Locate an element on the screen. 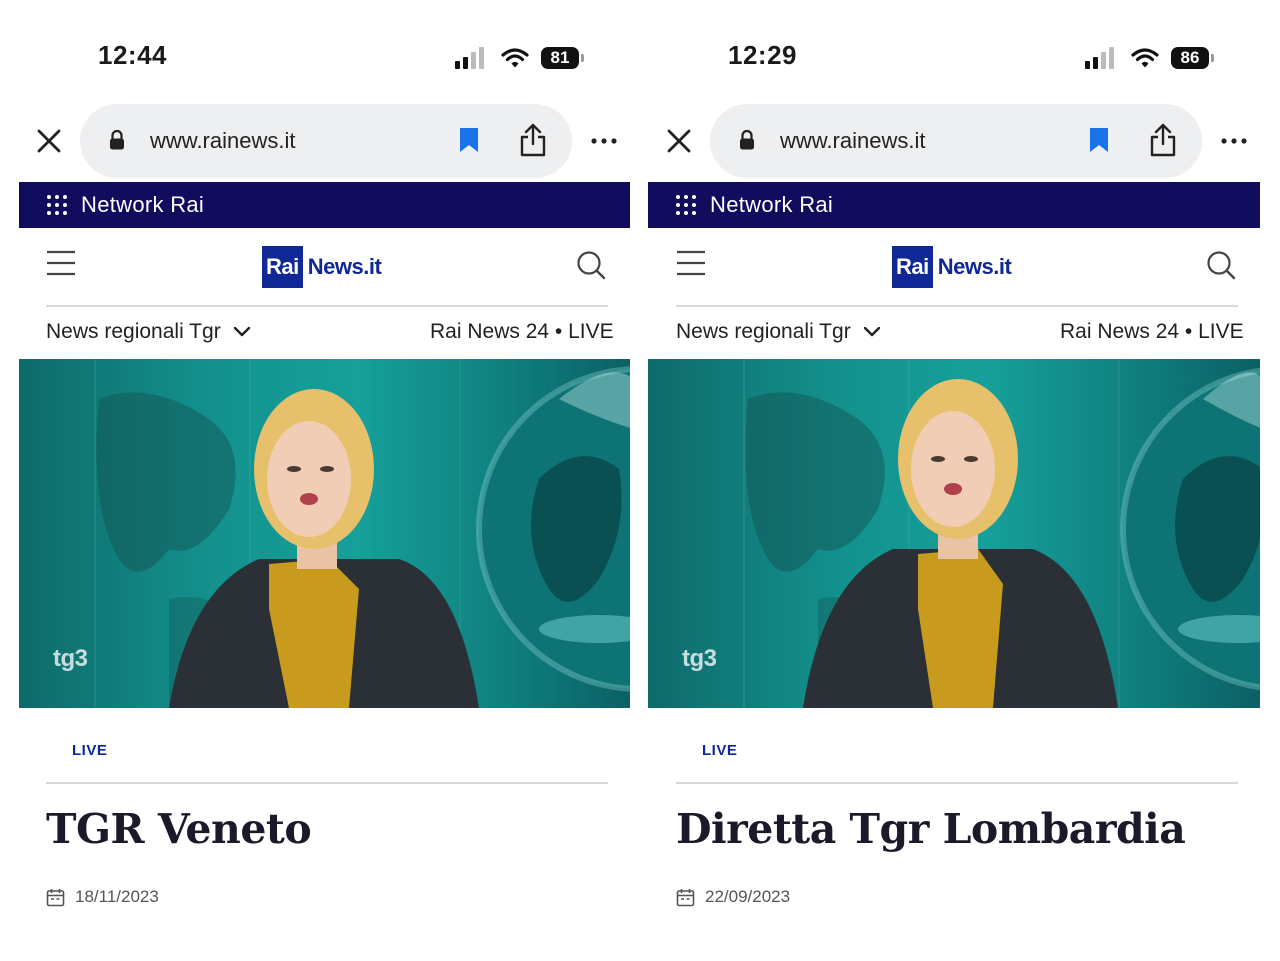 This screenshot has width=1280, height=961. article-date: 22/09/2023 is located at coordinates (733, 897).